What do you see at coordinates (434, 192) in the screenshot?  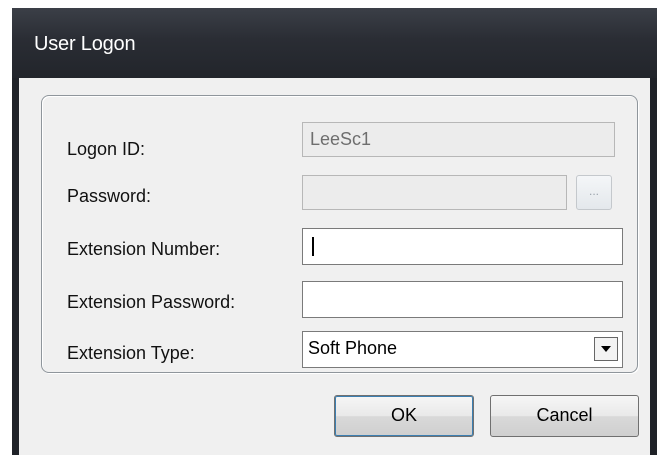 I see `password-field` at bounding box center [434, 192].